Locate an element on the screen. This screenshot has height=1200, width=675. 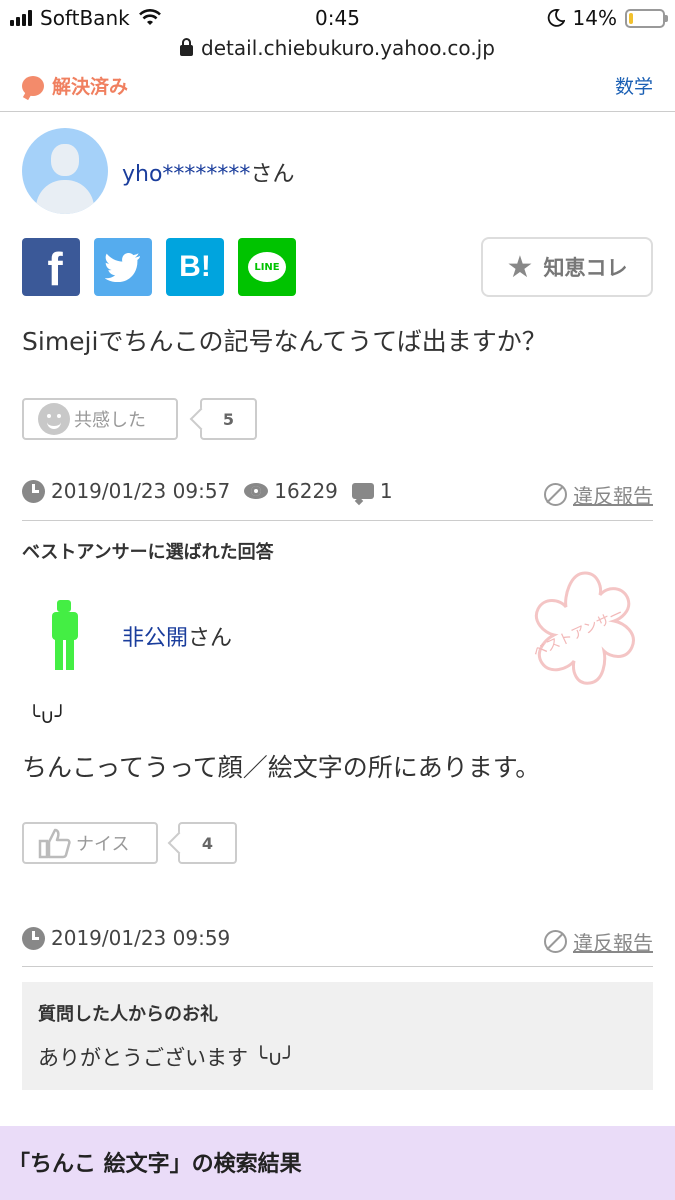
star-icon: ★ is located at coordinates (520, 267).